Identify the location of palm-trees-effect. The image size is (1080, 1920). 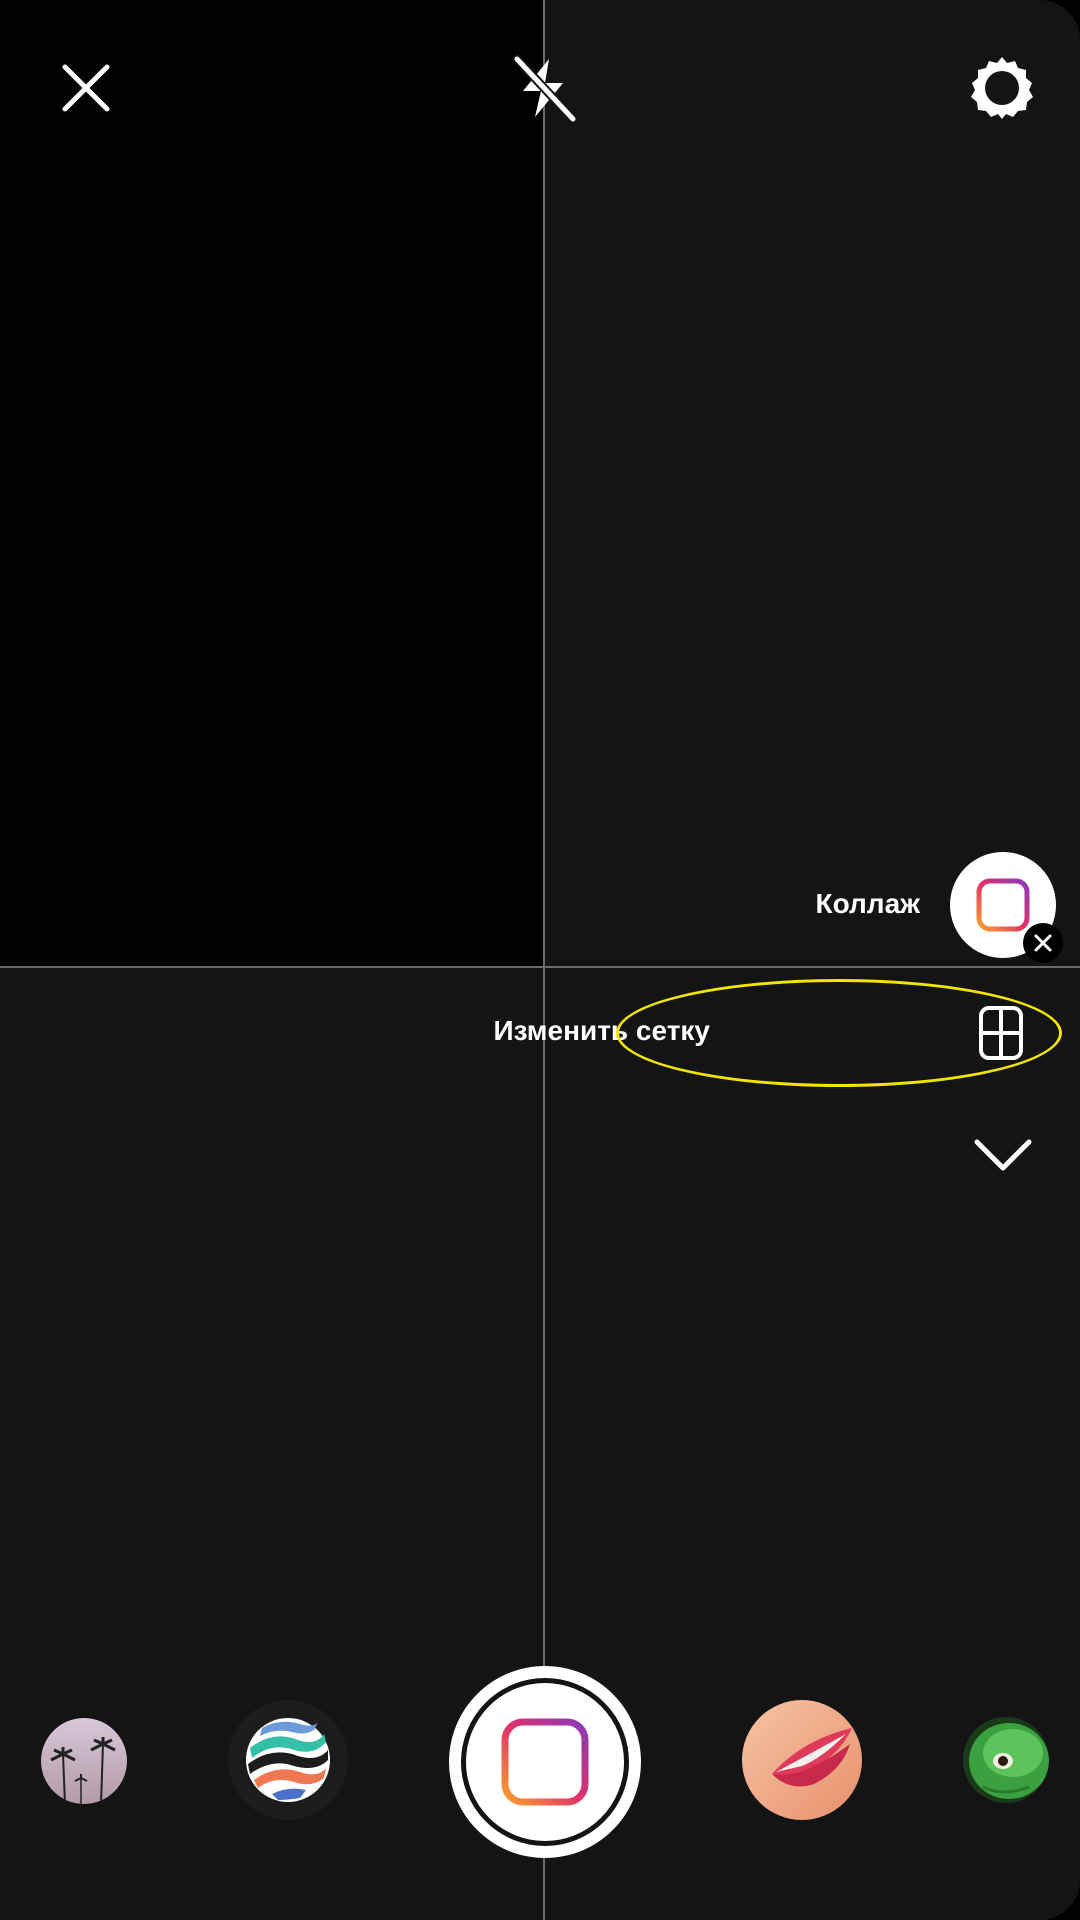
(84, 1761).